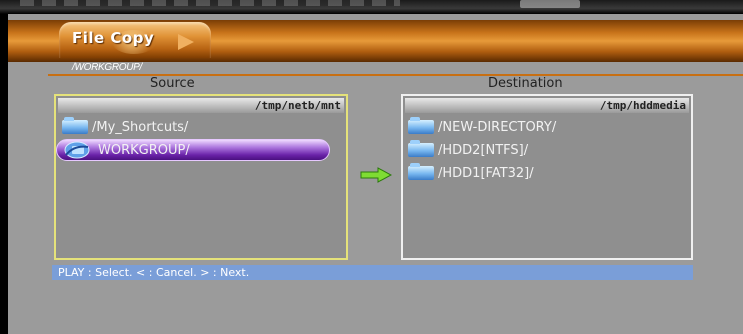  What do you see at coordinates (547, 105) in the screenshot?
I see `destination-path-header: /tmp/hddmedia` at bounding box center [547, 105].